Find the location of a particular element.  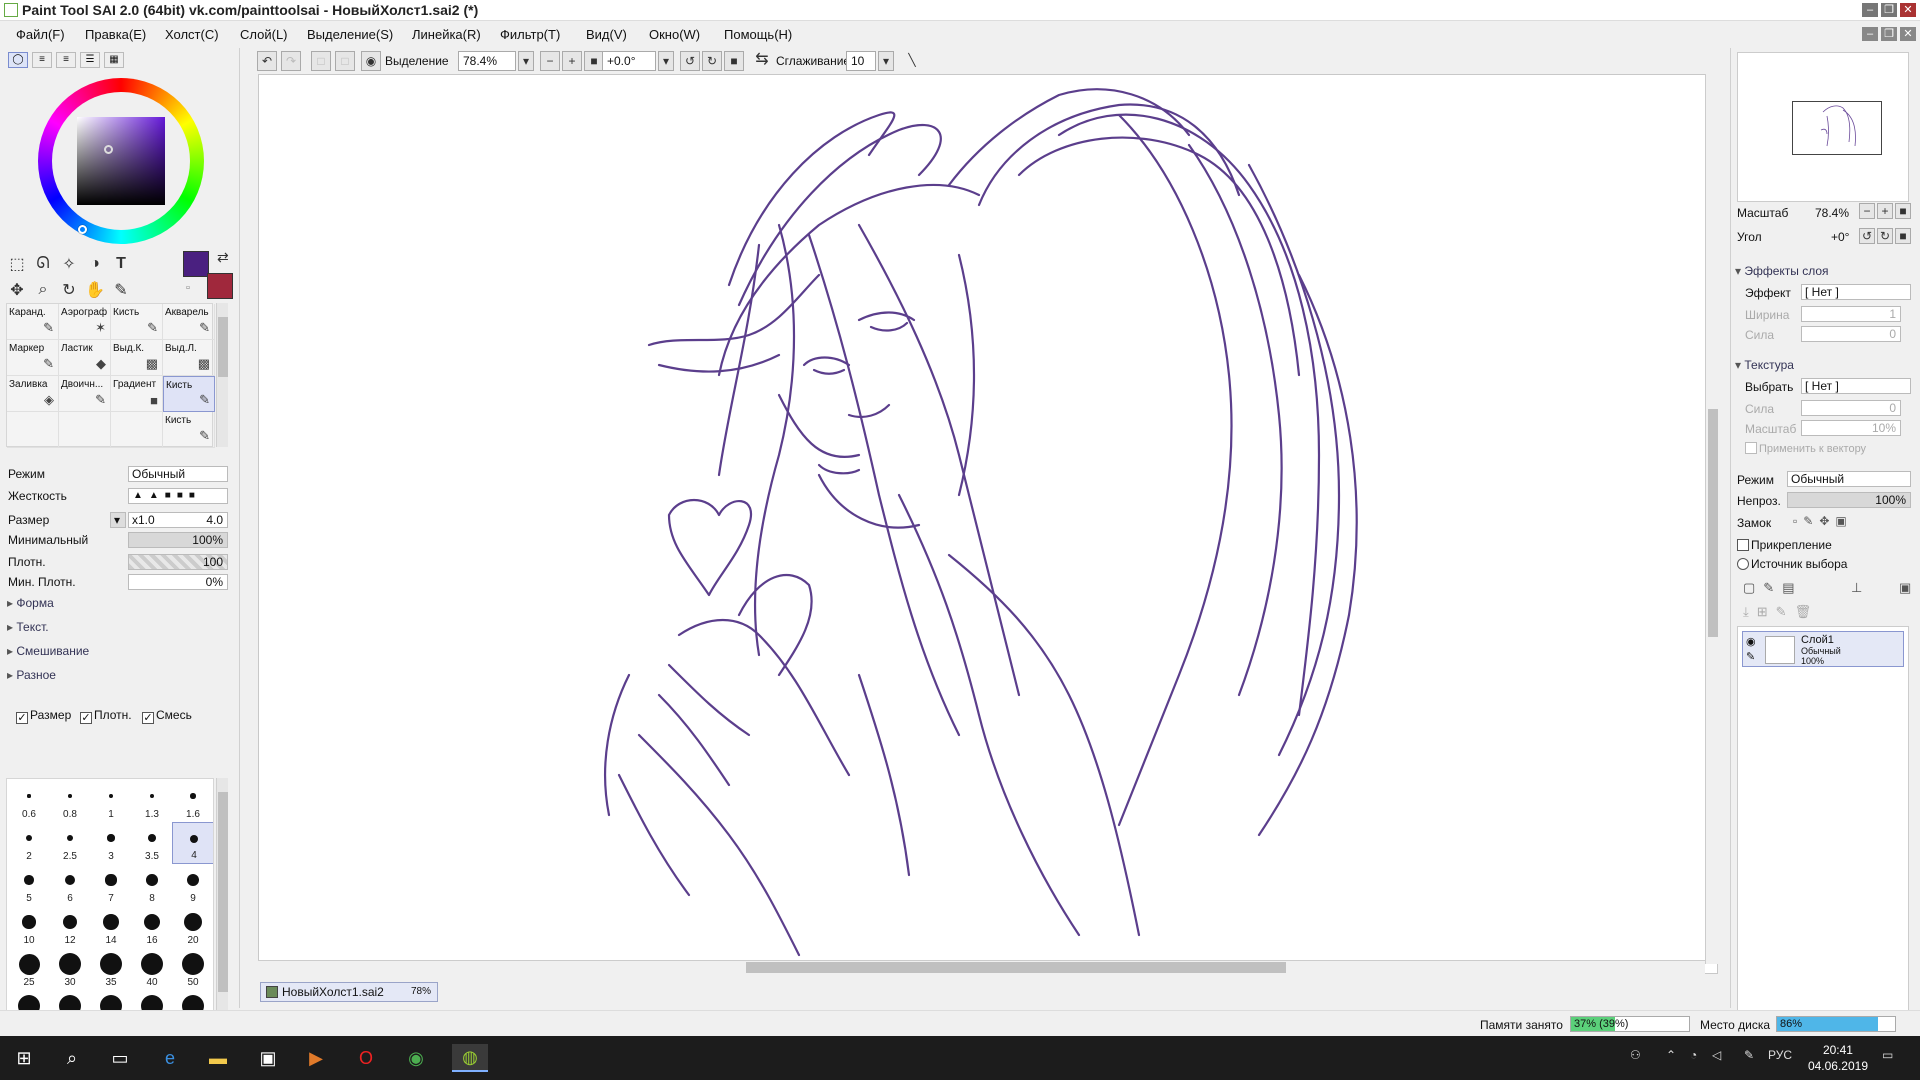

brush-slot: Аэрограф ✶ is located at coordinates (85, 322).